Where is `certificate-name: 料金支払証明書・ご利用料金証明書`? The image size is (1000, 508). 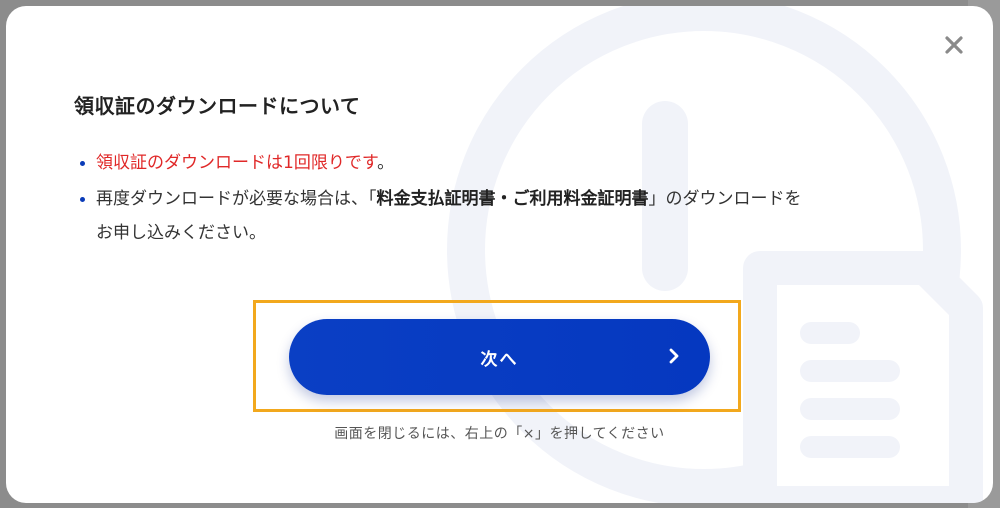
certificate-name: 料金支払証明書・ご利用料金証明書 is located at coordinates (512, 199).